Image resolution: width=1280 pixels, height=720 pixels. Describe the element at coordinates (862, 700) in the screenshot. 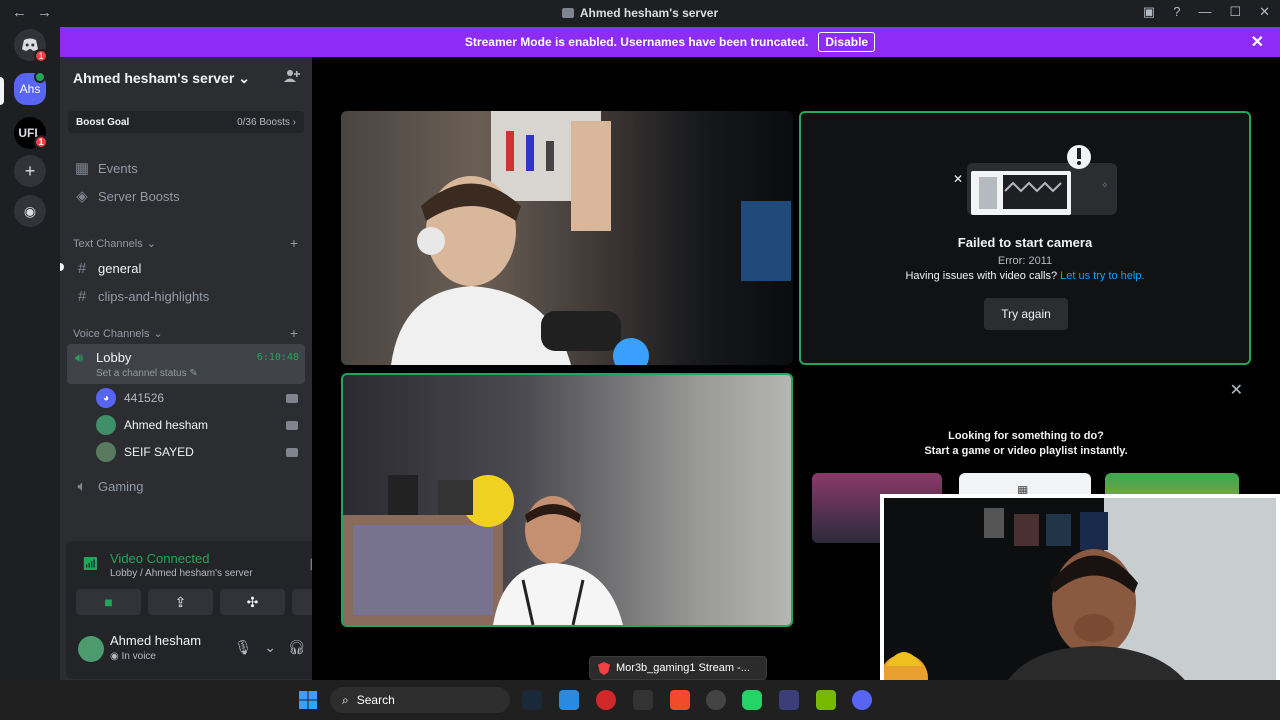

I see `discord-taskbar-icon` at that location.